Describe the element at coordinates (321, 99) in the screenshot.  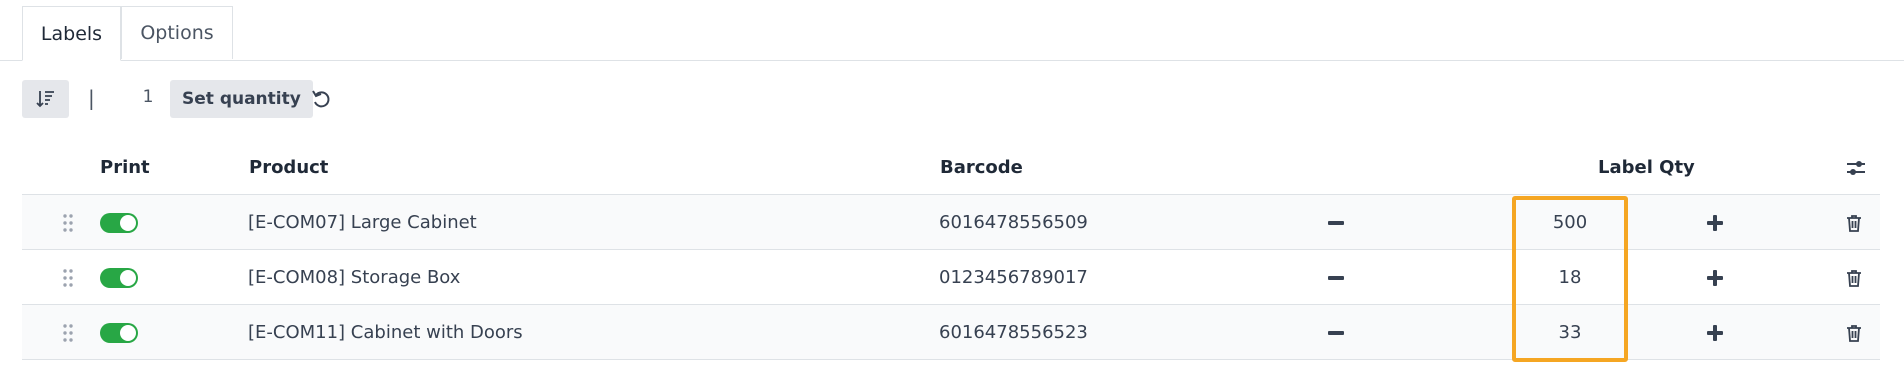
I see `reset-icon` at that location.